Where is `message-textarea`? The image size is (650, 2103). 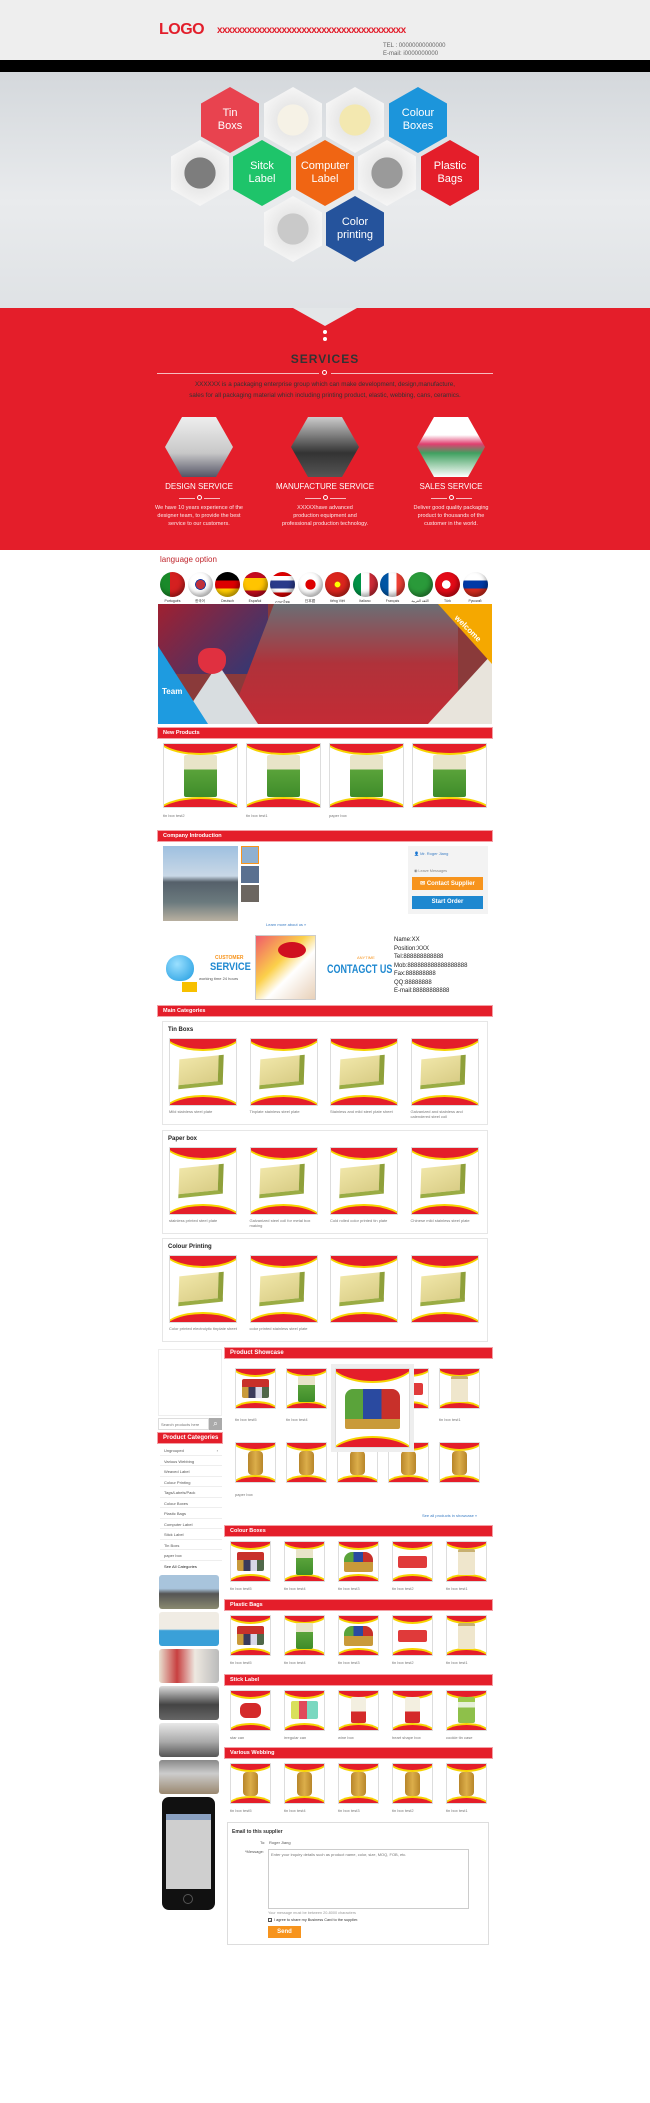 message-textarea is located at coordinates (368, 1879).